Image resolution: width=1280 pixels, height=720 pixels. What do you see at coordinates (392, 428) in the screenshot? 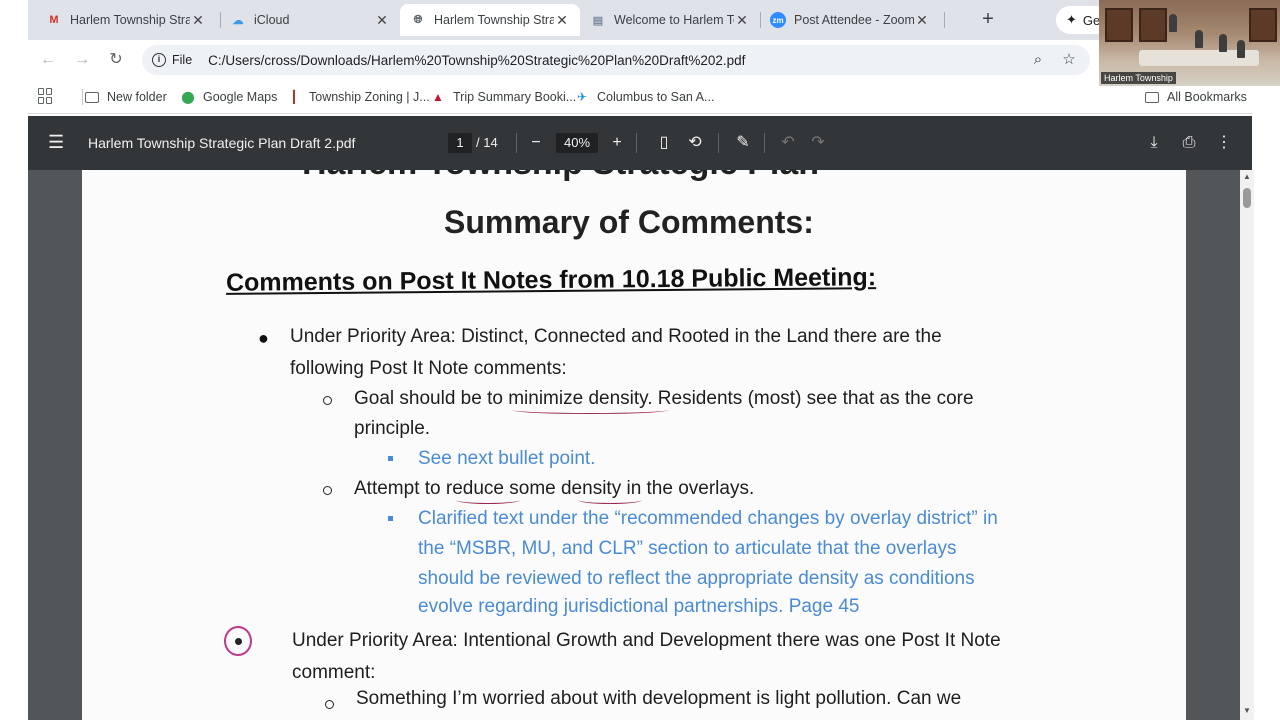
I see `sub1-line2: principle.` at bounding box center [392, 428].